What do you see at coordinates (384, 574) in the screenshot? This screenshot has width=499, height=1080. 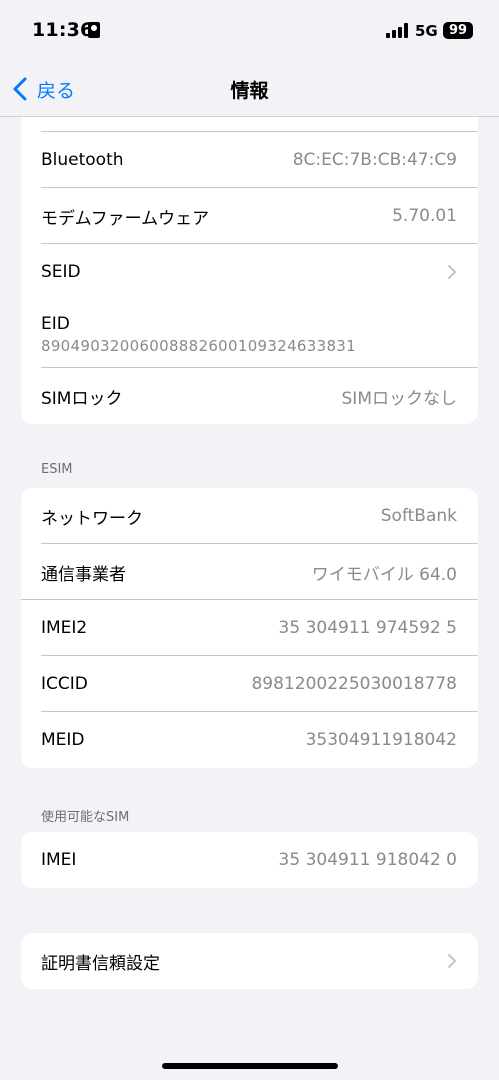 I see `carrier-value: ワイモバイル 64.0` at bounding box center [384, 574].